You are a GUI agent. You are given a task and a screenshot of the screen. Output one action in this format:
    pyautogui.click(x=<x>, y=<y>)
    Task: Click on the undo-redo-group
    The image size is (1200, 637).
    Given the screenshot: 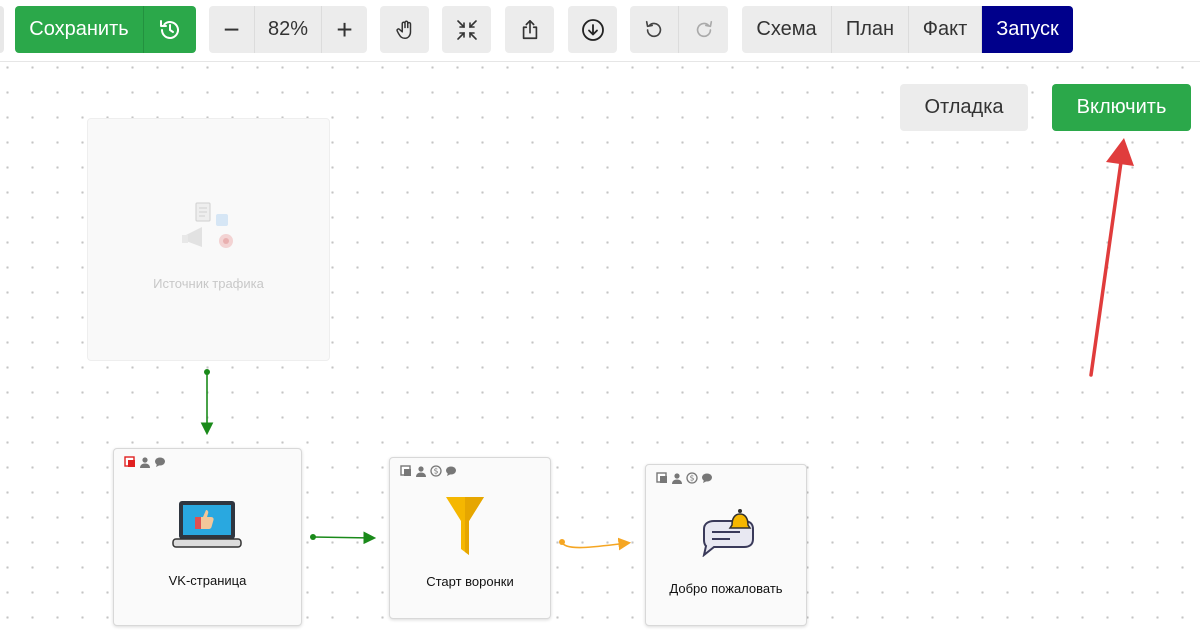 What is the action you would take?
    pyautogui.click(x=679, y=29)
    